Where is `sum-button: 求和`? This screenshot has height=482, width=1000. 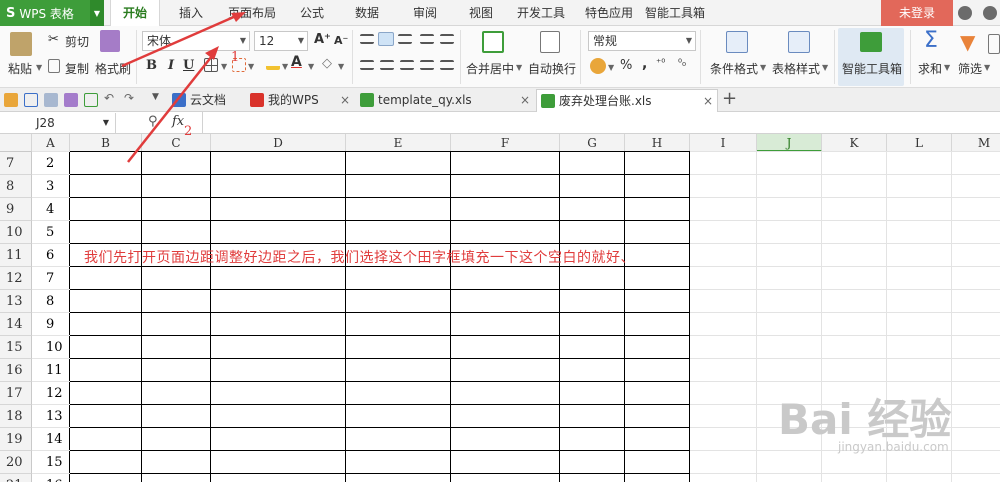 sum-button: 求和 is located at coordinates (930, 68).